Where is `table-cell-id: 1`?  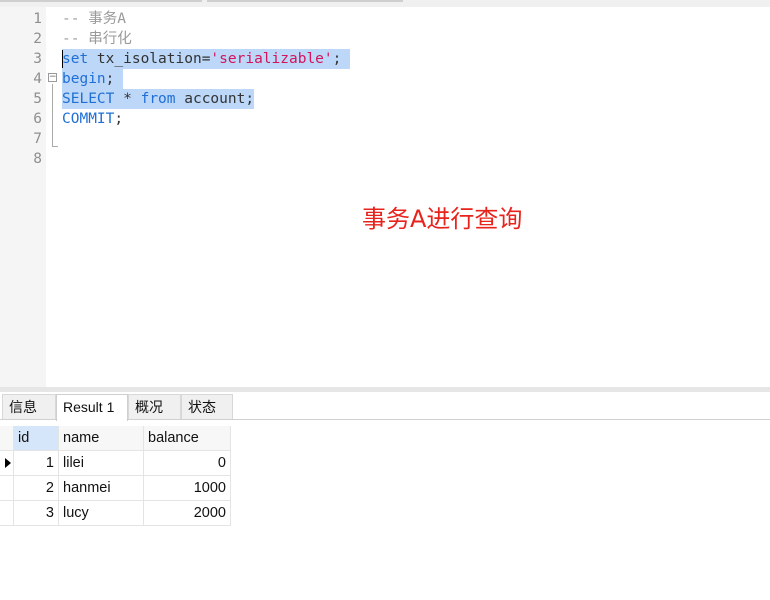
table-cell-id: 1 is located at coordinates (36, 463).